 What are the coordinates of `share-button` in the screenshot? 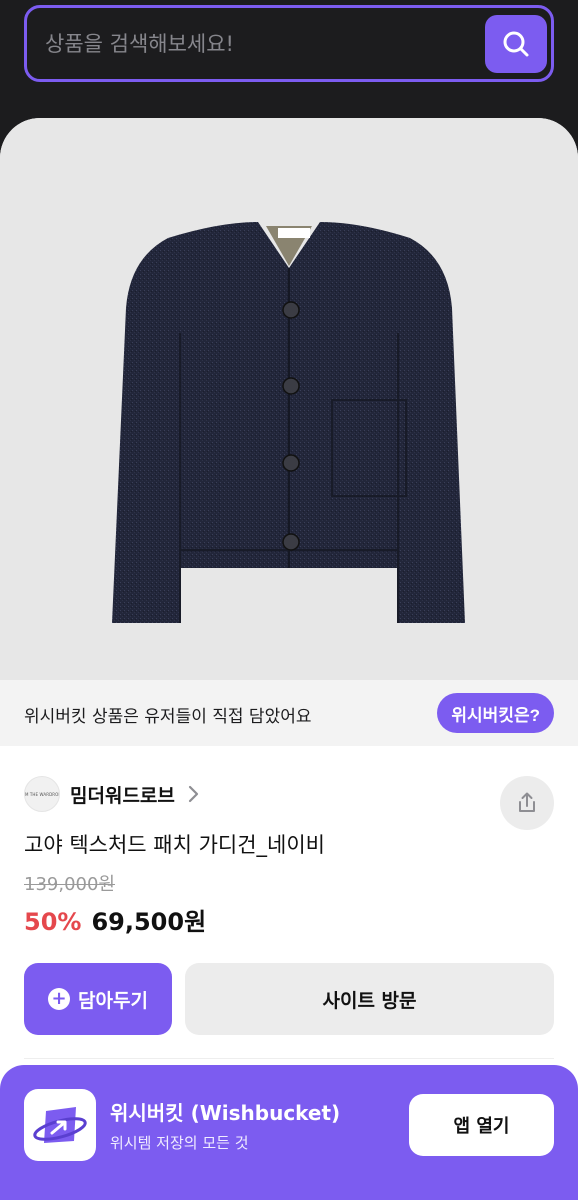 It's located at (527, 803).